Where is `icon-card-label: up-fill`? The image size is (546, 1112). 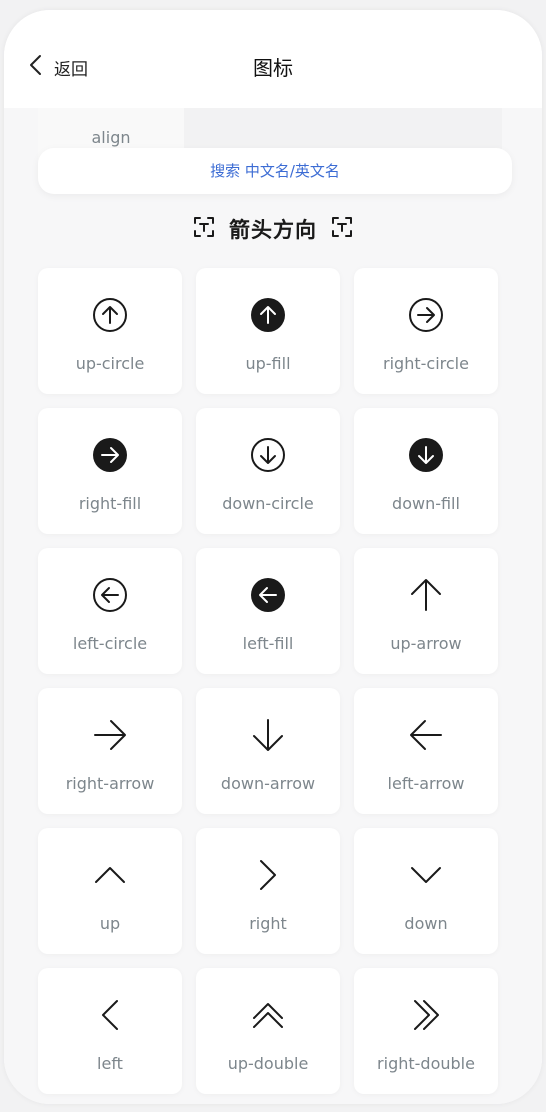 icon-card-label: up-fill is located at coordinates (268, 363).